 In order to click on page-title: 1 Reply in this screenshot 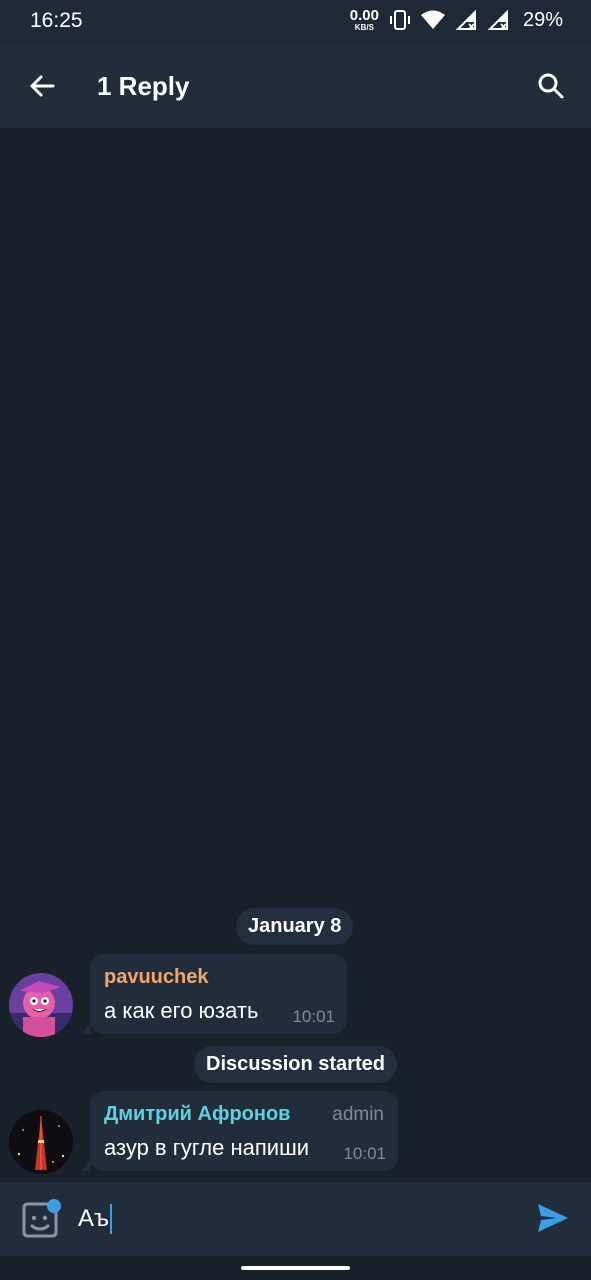, I will do `click(143, 86)`.